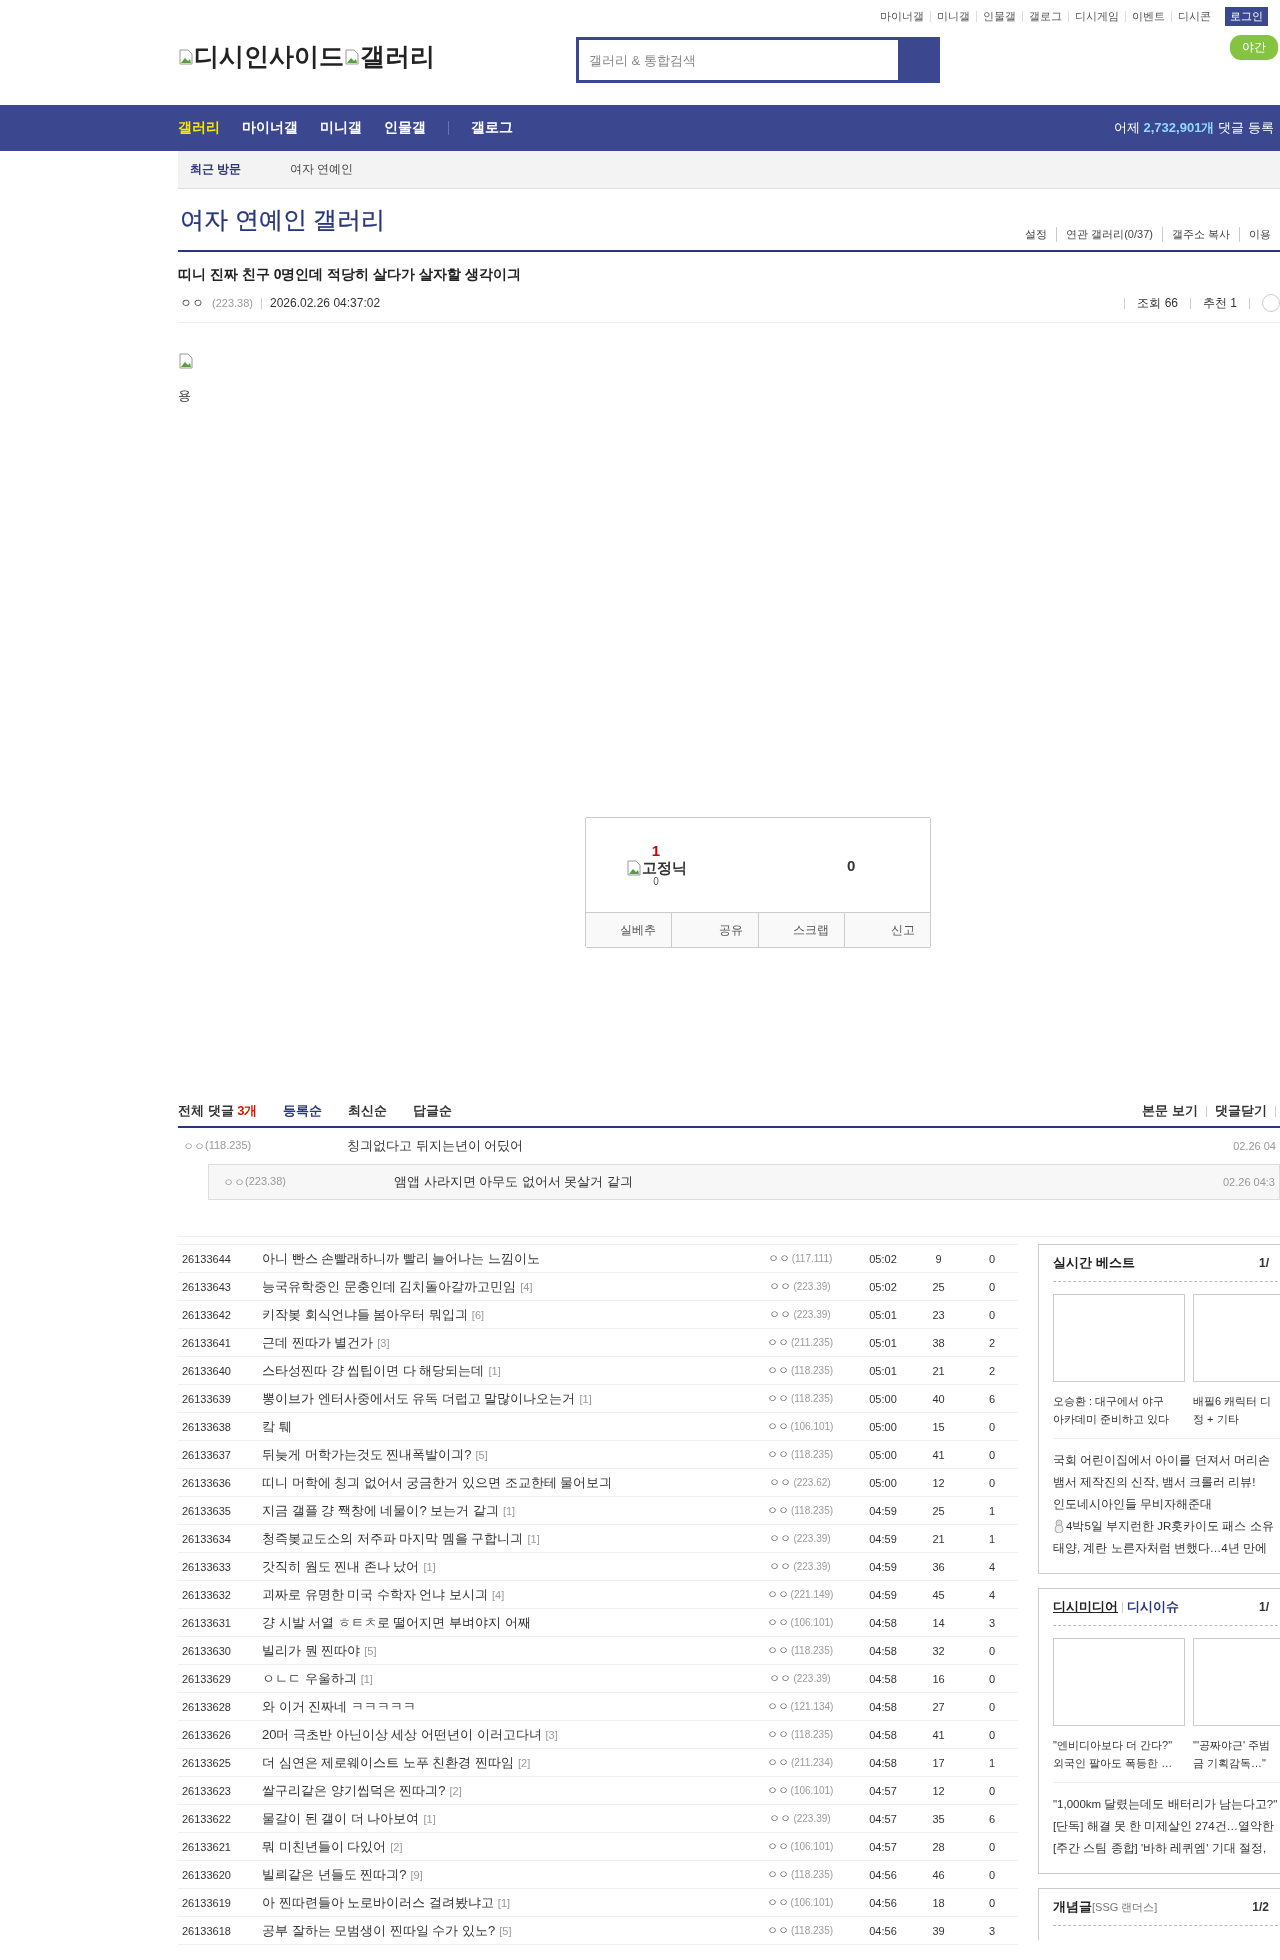 The width and height of the screenshot is (1280, 1960). What do you see at coordinates (953, 16) in the screenshot?
I see `top-link: 미니갤` at bounding box center [953, 16].